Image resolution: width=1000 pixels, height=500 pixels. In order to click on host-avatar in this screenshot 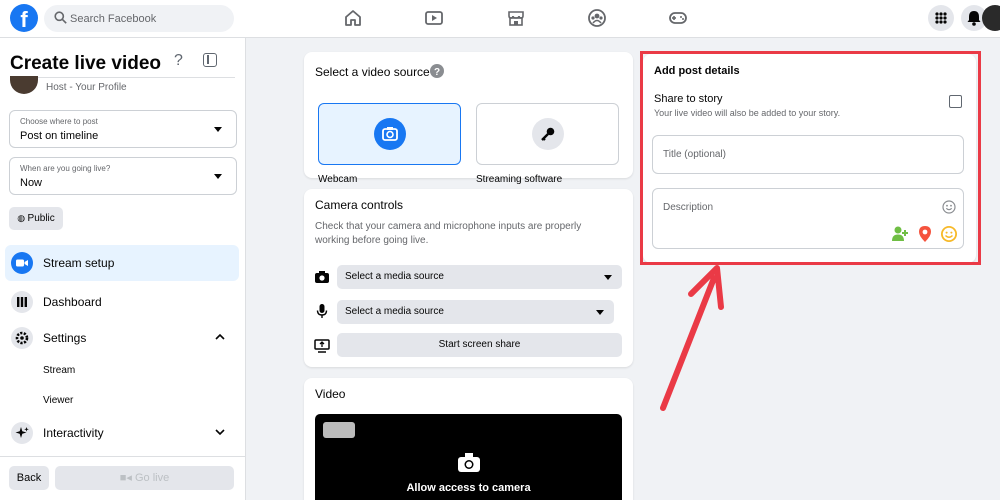, I will do `click(24, 85)`.